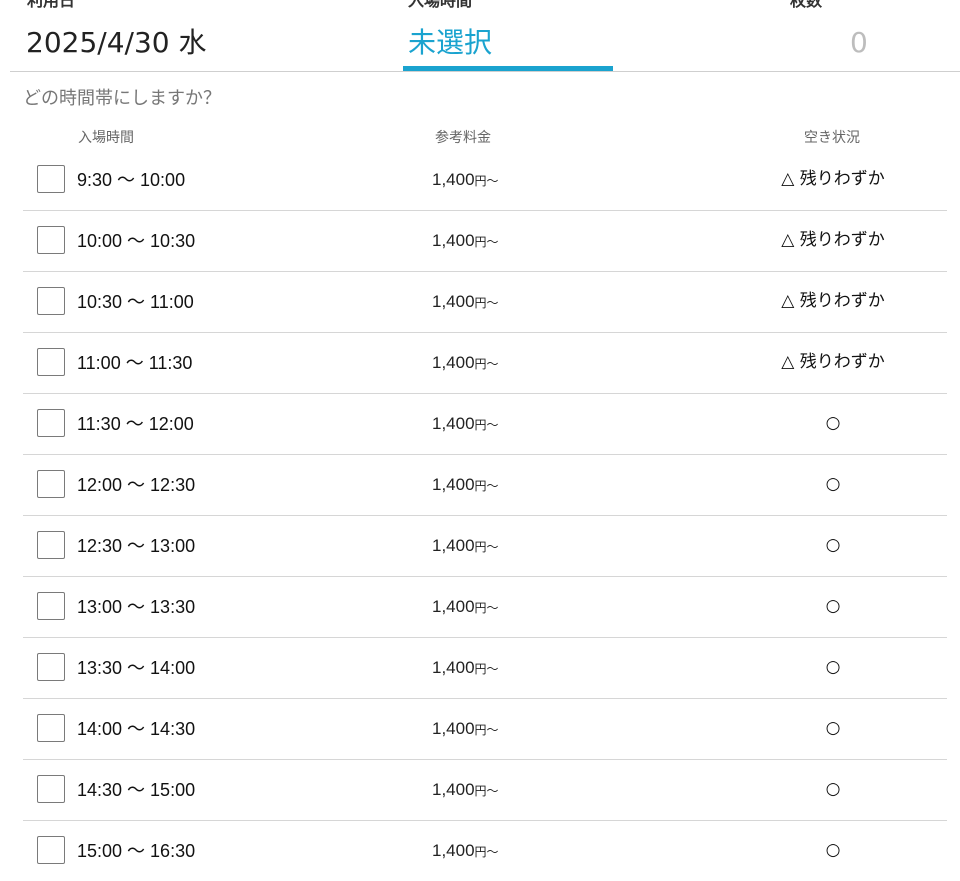 This screenshot has height=881, width=960. What do you see at coordinates (463, 138) in the screenshot?
I see `column-header-price: 参考料金` at bounding box center [463, 138].